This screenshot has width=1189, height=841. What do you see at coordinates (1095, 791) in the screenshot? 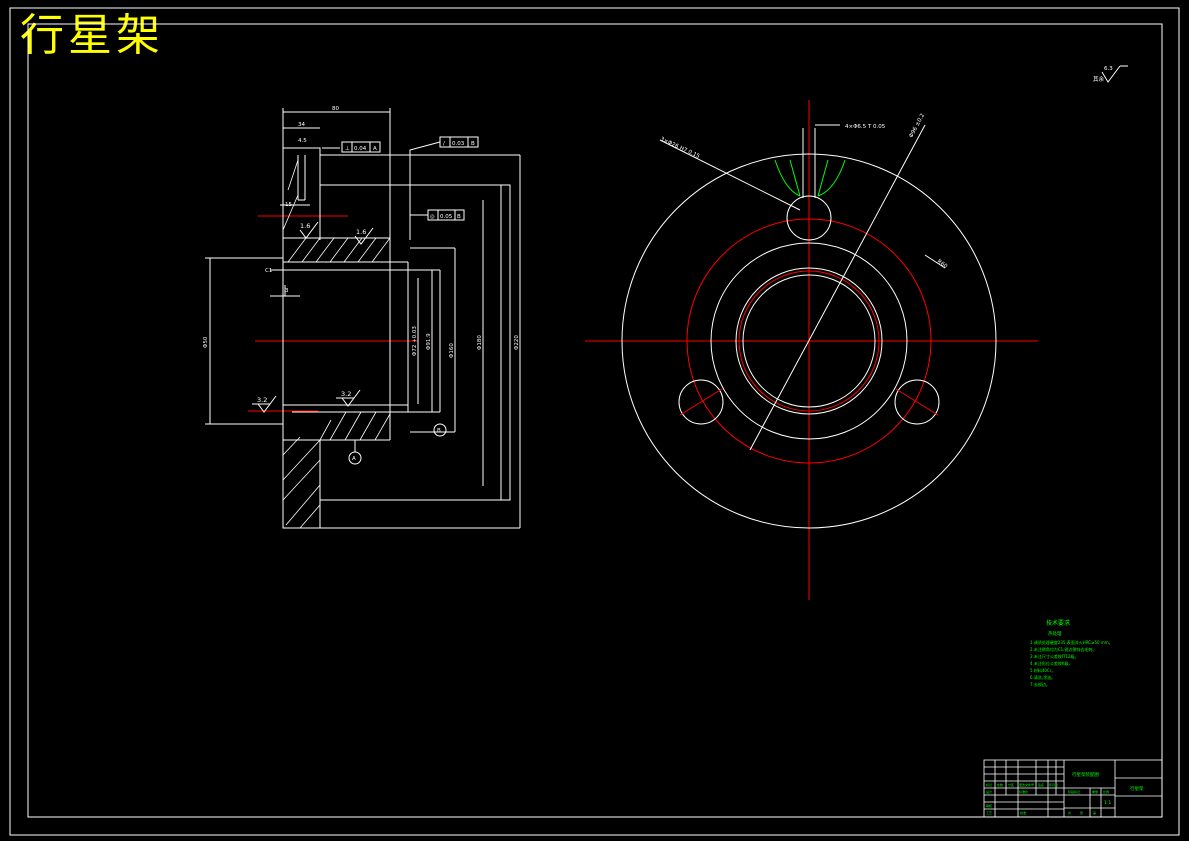
I see `title-block-label: 重量` at bounding box center [1095, 791].